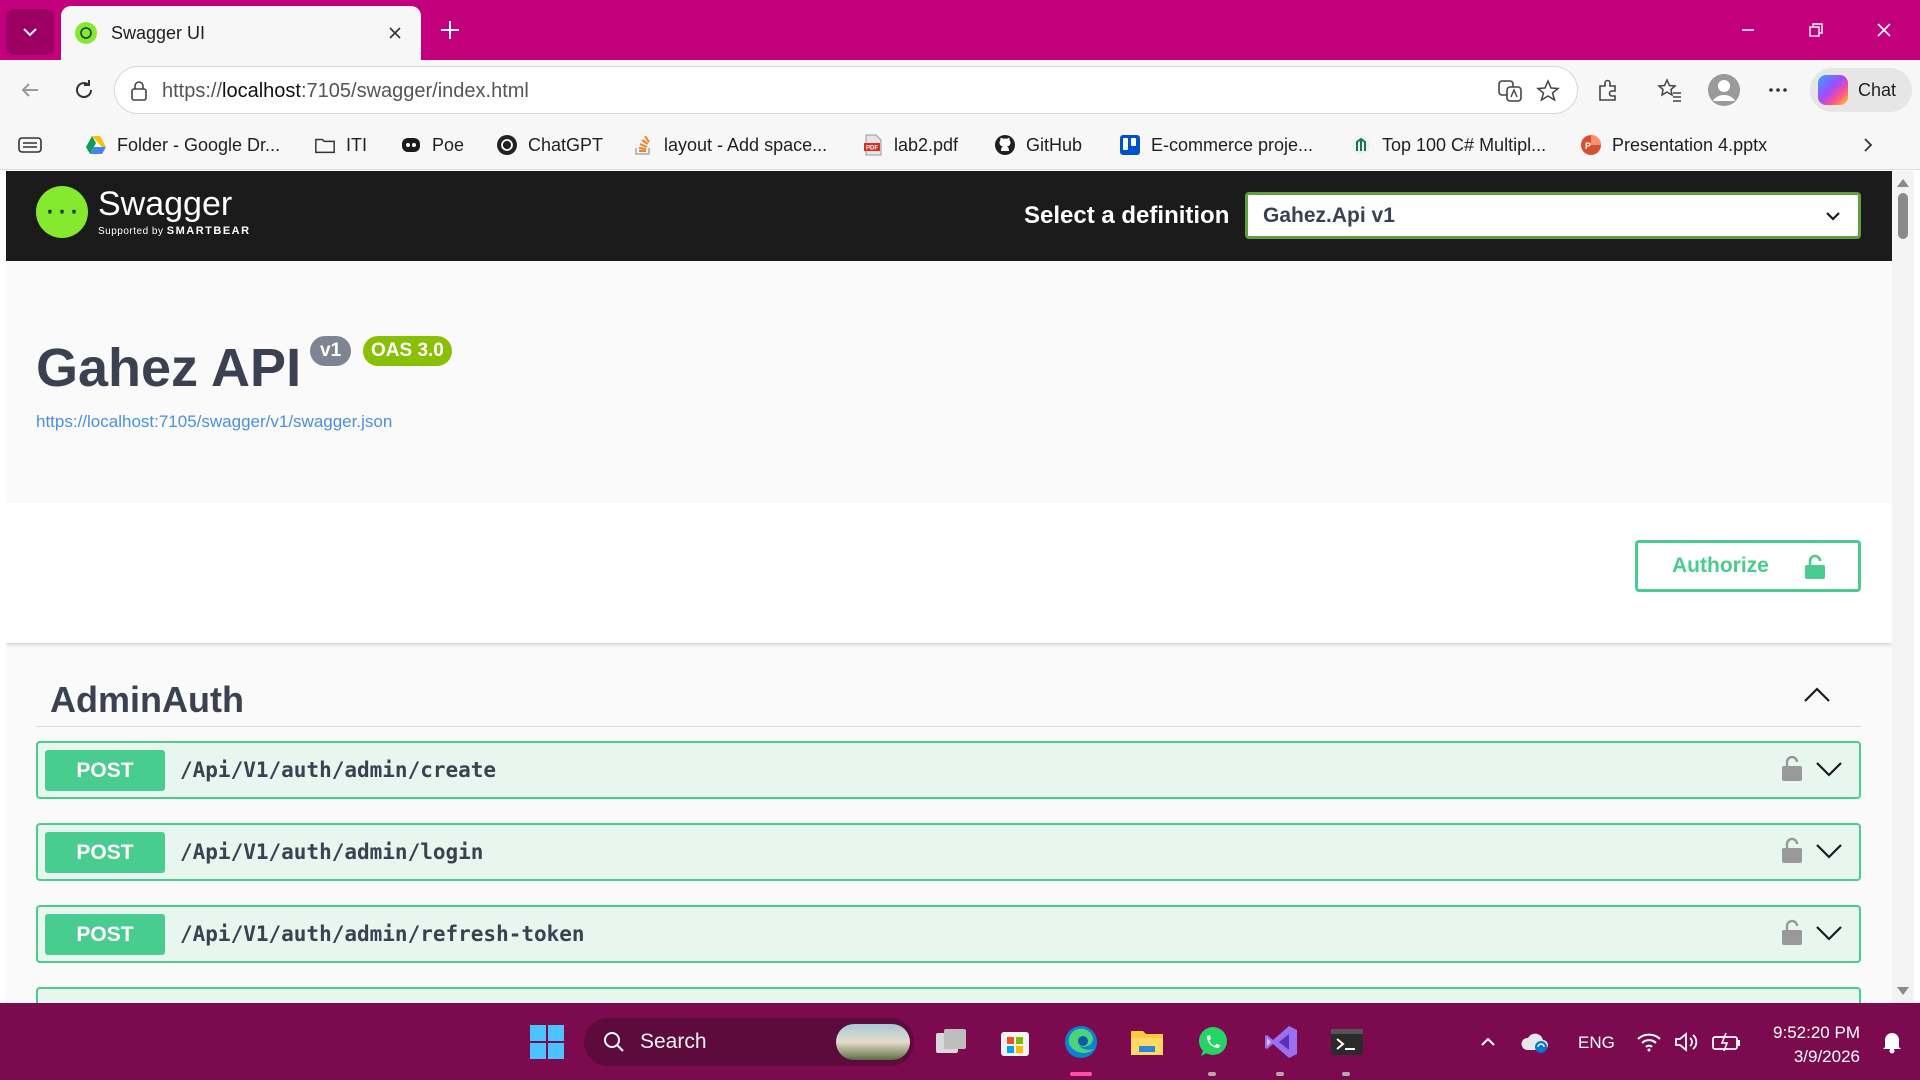 The height and width of the screenshot is (1080, 1920). What do you see at coordinates (241, 33) in the screenshot?
I see `tab-swagger-ui: Swagger UI` at bounding box center [241, 33].